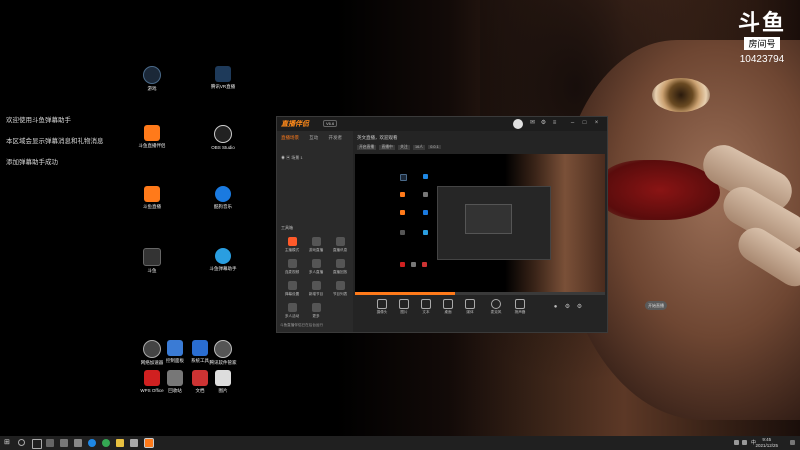 The width and height of the screenshot is (800, 450). What do you see at coordinates (292, 316) in the screenshot?
I see `tool-label: 多人活动` at bounding box center [292, 316].